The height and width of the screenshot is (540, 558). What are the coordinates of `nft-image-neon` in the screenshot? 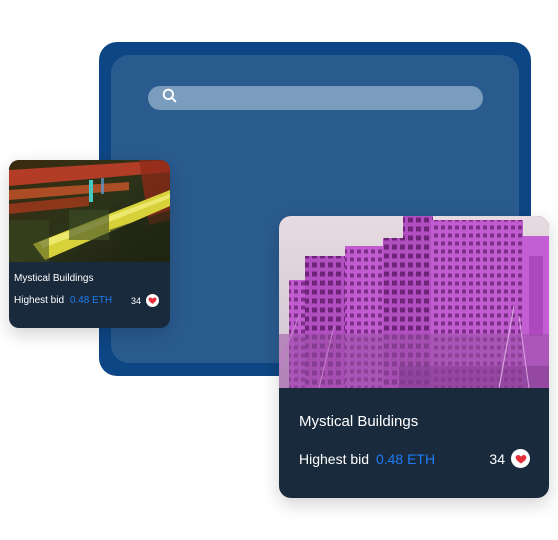 It's located at (89, 211).